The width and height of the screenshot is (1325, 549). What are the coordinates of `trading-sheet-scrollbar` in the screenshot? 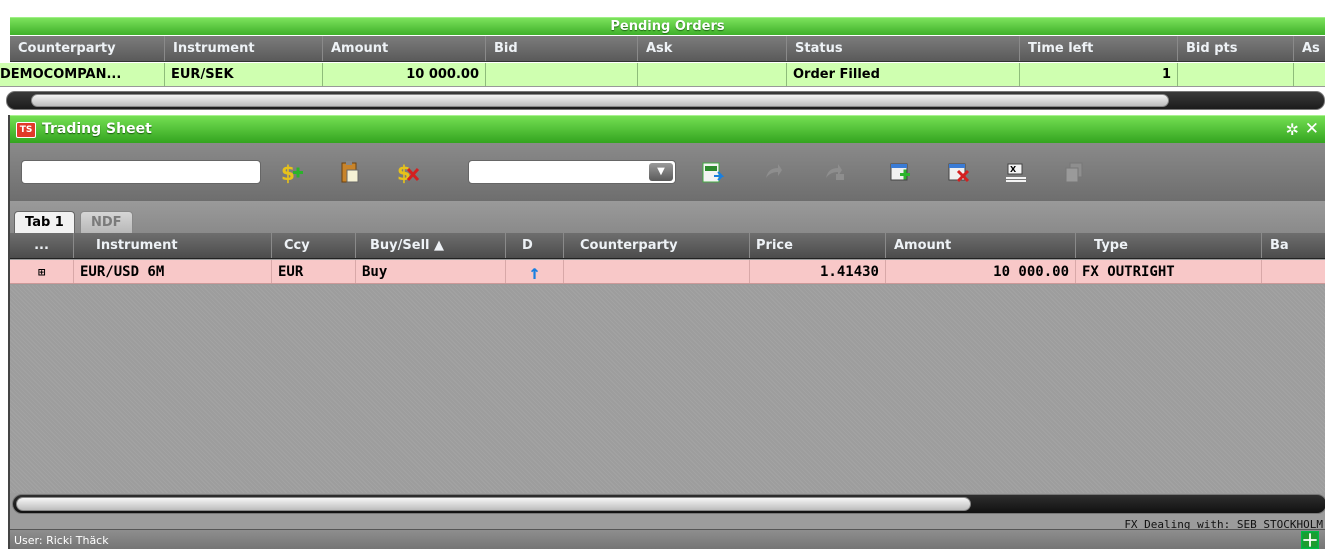 It's located at (668, 504).